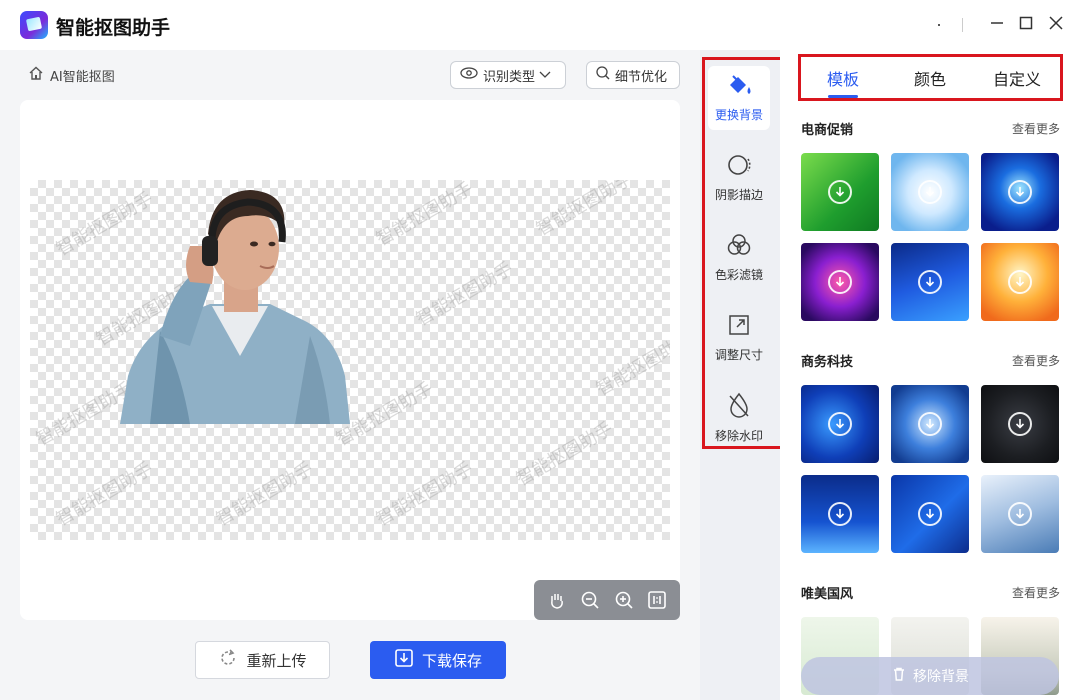 The width and height of the screenshot is (1080, 700). I want to click on reupload-label: 重新上传, so click(276, 660).